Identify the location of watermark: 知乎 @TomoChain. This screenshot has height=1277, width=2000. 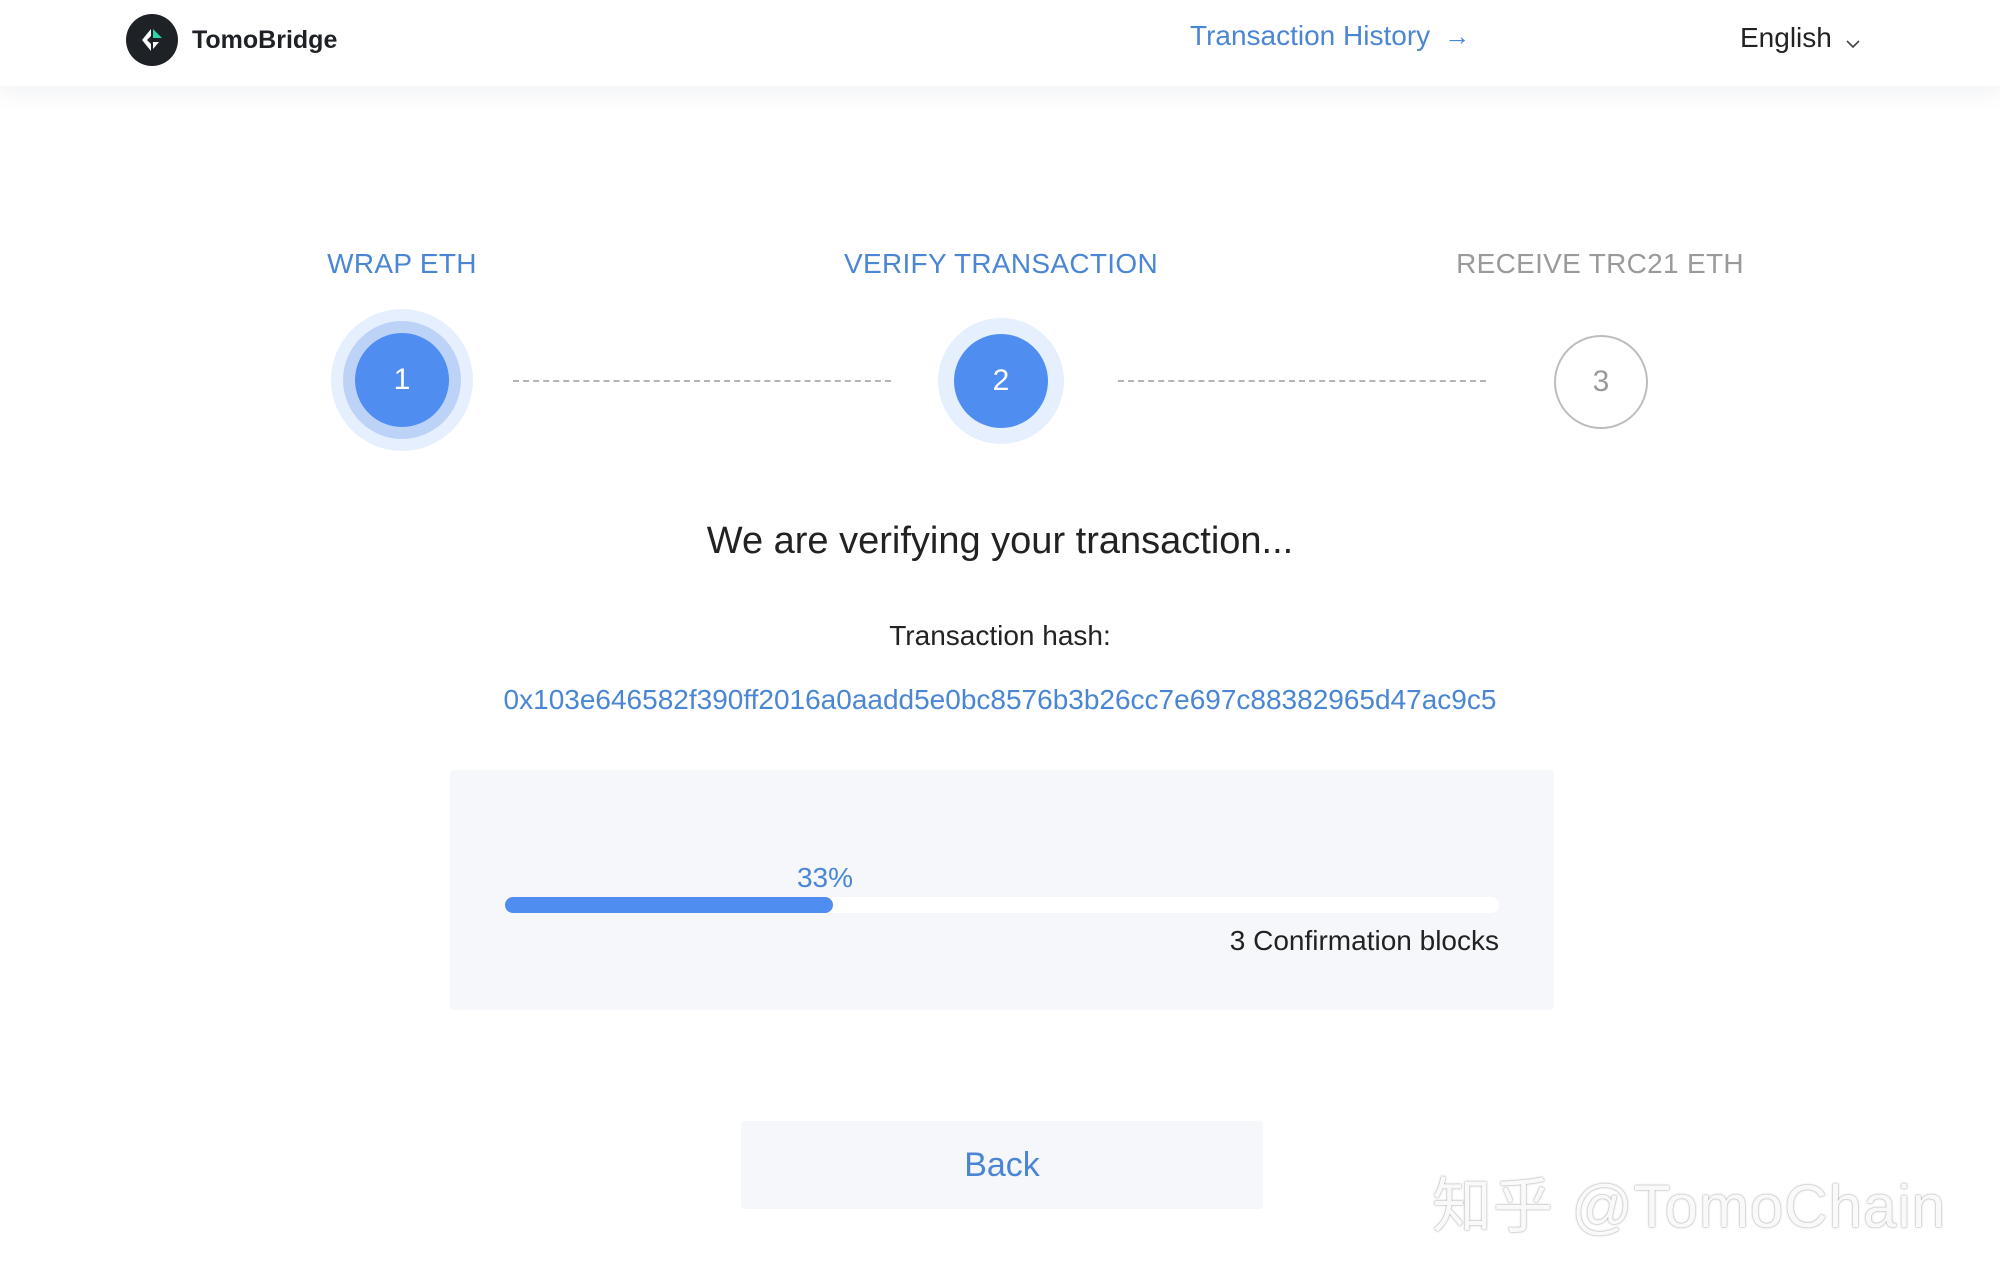
(1689, 1206).